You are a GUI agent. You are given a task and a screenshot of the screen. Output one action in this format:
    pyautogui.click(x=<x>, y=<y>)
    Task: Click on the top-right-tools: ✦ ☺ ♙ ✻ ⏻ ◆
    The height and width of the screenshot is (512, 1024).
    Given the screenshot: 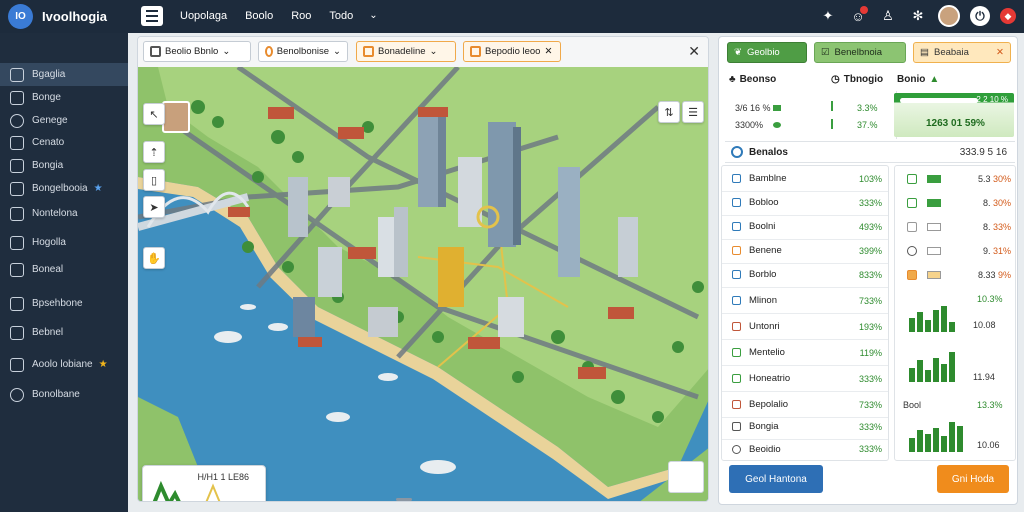 What is the action you would take?
    pyautogui.click(x=917, y=16)
    